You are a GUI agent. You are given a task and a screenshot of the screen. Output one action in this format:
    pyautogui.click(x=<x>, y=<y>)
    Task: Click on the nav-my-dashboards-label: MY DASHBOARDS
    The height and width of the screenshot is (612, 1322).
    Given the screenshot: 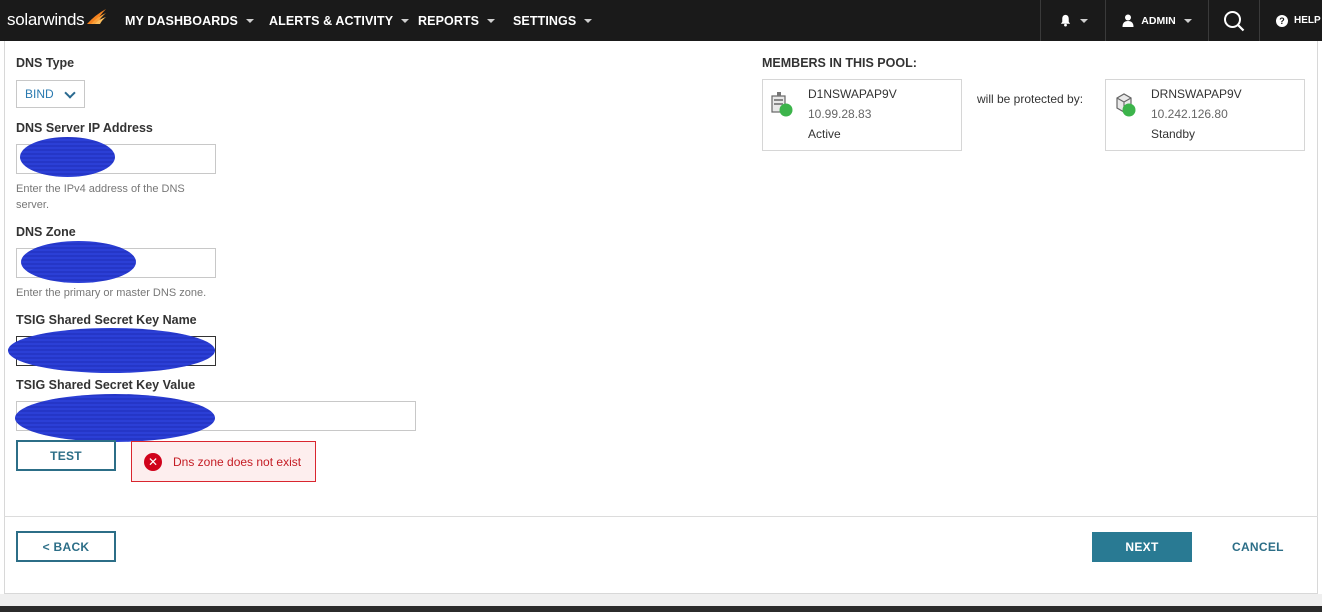 What is the action you would take?
    pyautogui.click(x=181, y=20)
    